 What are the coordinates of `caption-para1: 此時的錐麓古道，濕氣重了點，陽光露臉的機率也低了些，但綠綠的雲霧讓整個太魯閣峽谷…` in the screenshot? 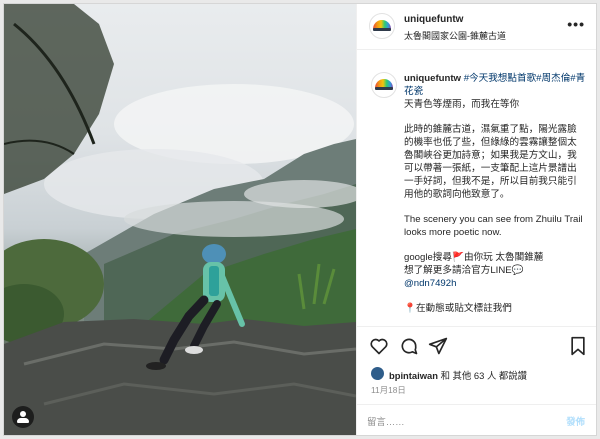 It's located at (490, 162).